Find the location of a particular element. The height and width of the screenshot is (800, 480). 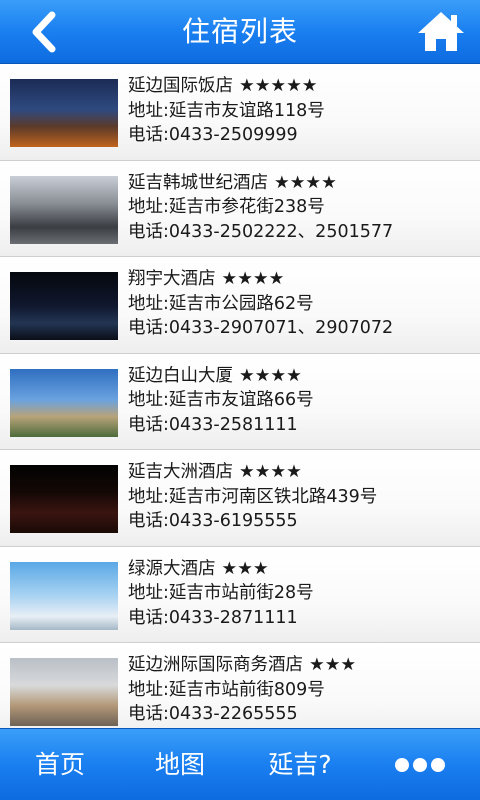

hotel-phone: 电话:0433-2871111 is located at coordinates (213, 617).